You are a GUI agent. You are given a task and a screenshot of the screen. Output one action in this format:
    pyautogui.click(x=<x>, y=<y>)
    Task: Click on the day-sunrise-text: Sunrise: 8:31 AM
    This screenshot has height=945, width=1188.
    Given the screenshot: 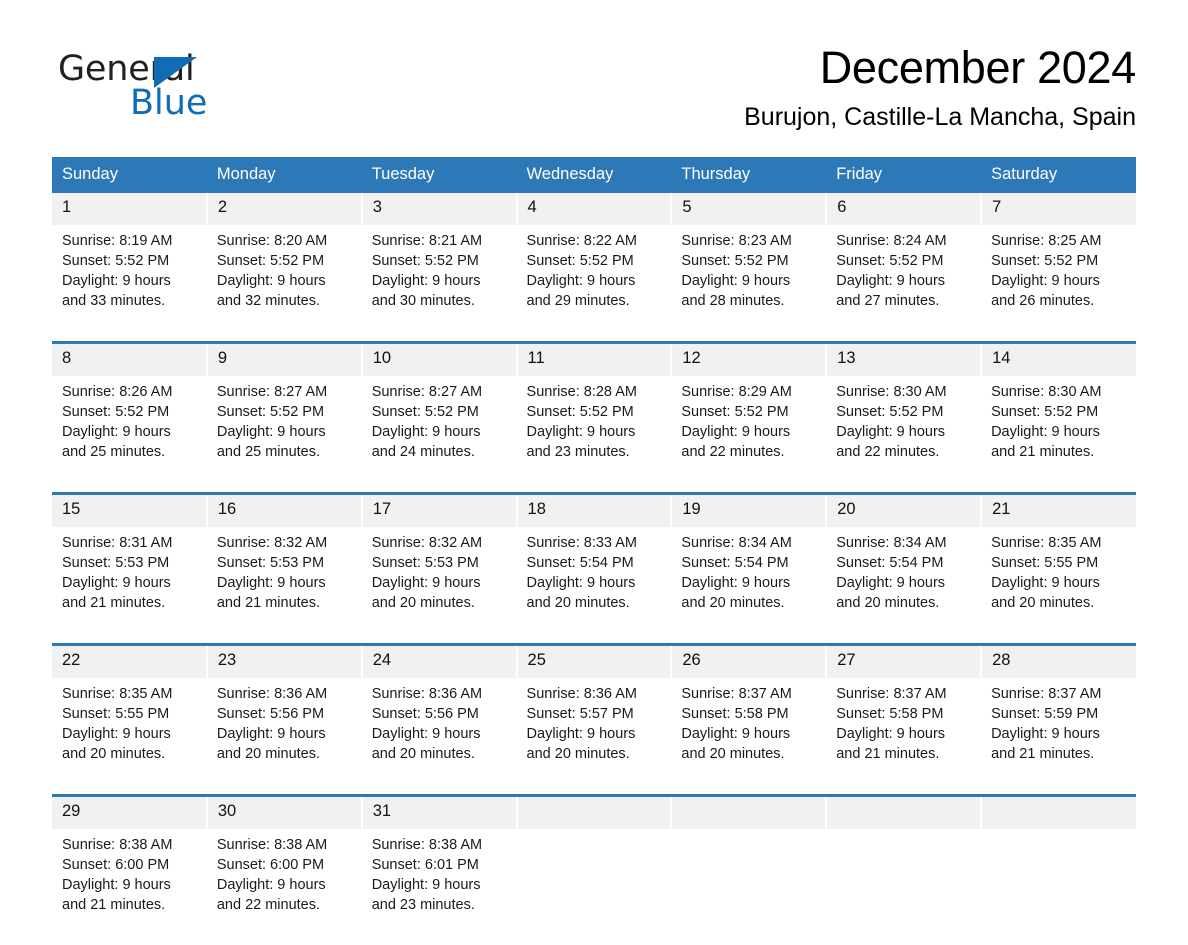 What is the action you would take?
    pyautogui.click(x=117, y=543)
    